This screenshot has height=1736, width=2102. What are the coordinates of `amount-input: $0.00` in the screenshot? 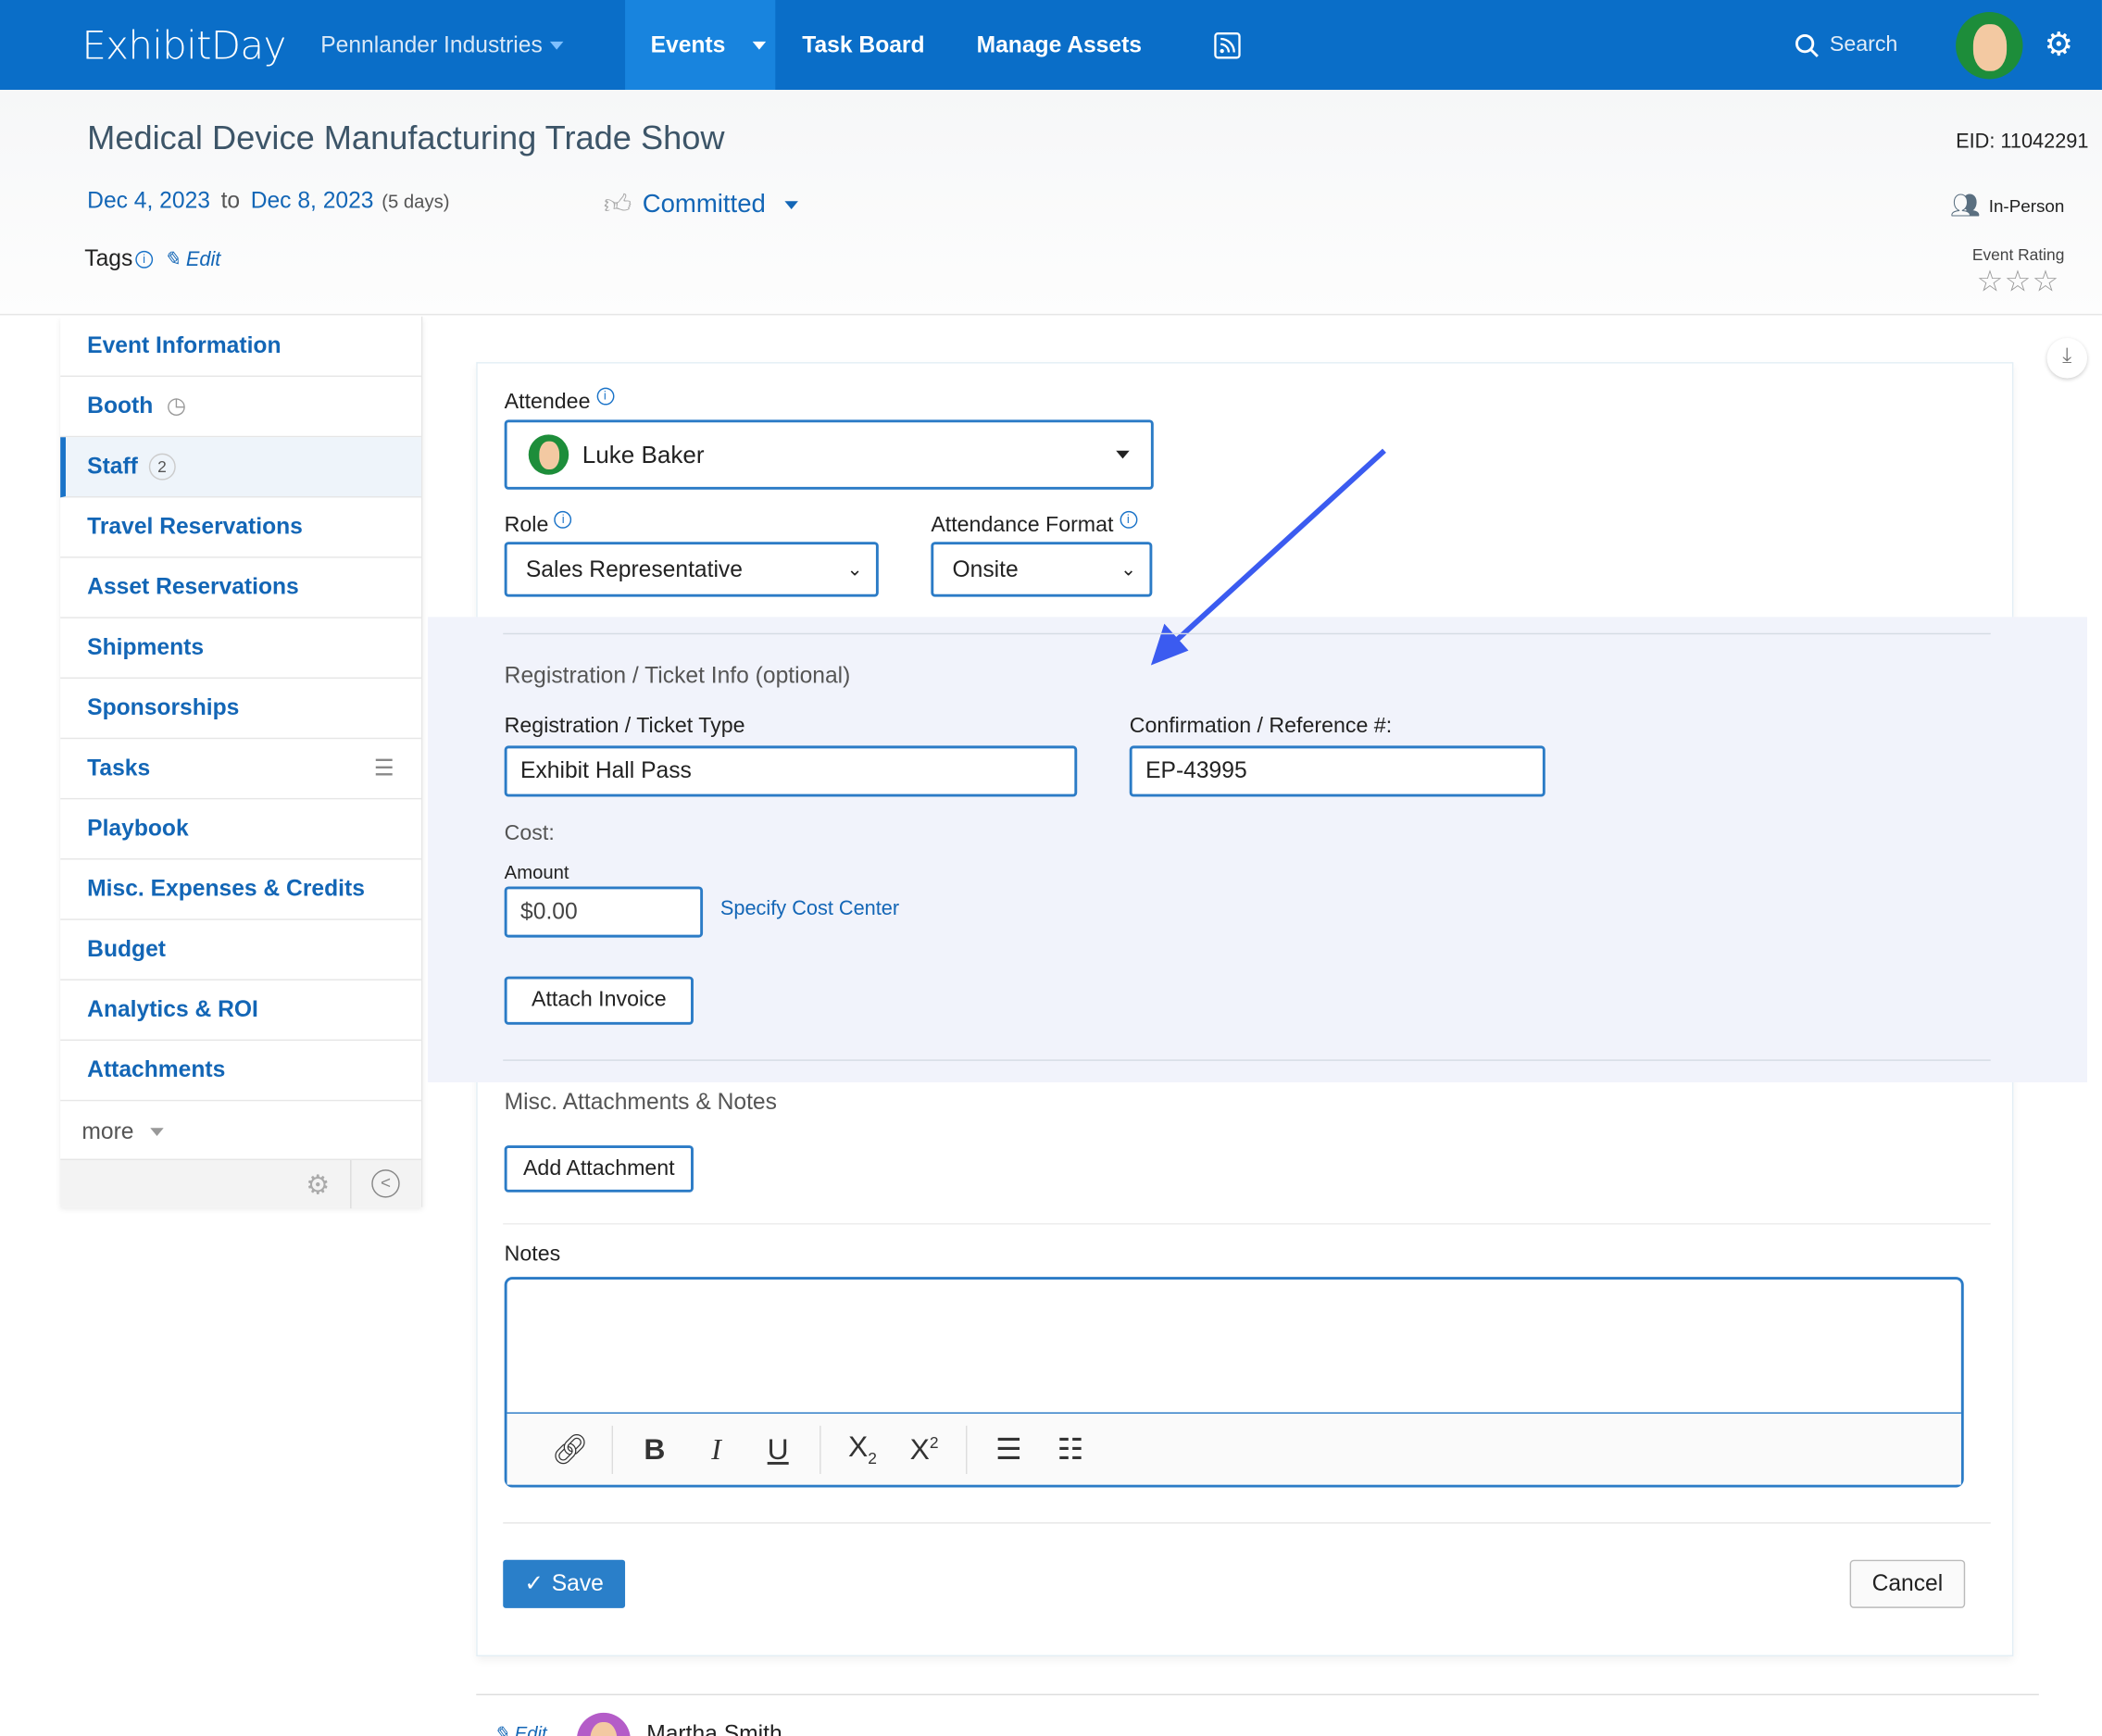 It's located at (604, 912).